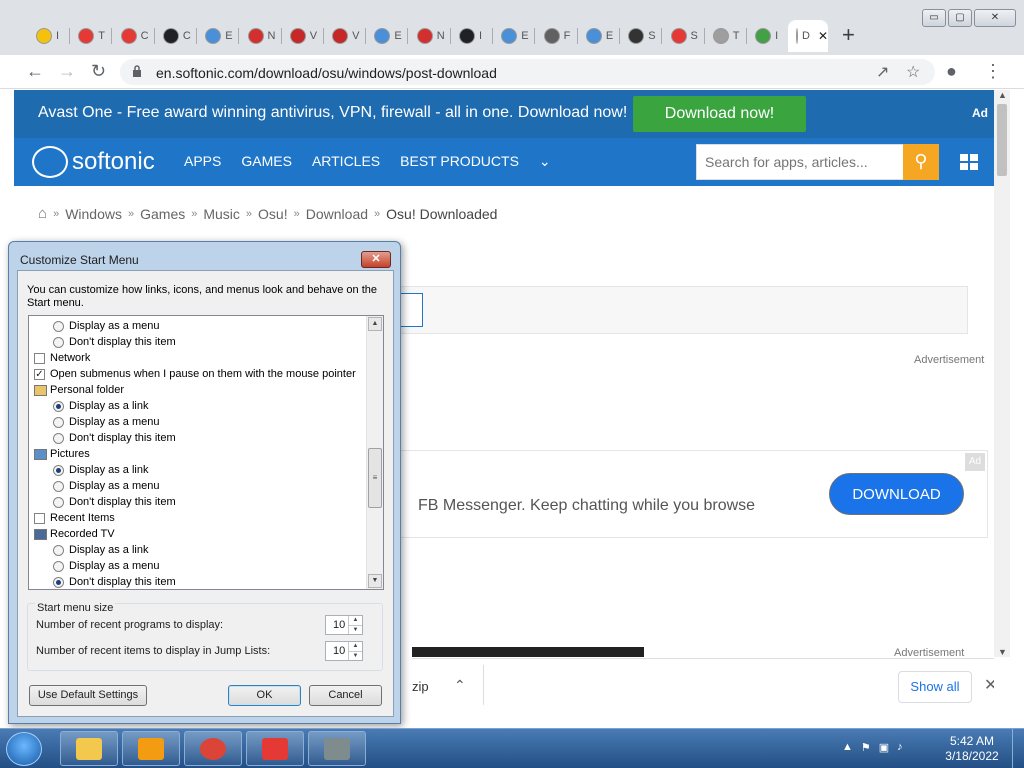 The height and width of the screenshot is (768, 1024). Describe the element at coordinates (1002, 373) in the screenshot. I see `page-scrollbar: ▲ ▼` at that location.